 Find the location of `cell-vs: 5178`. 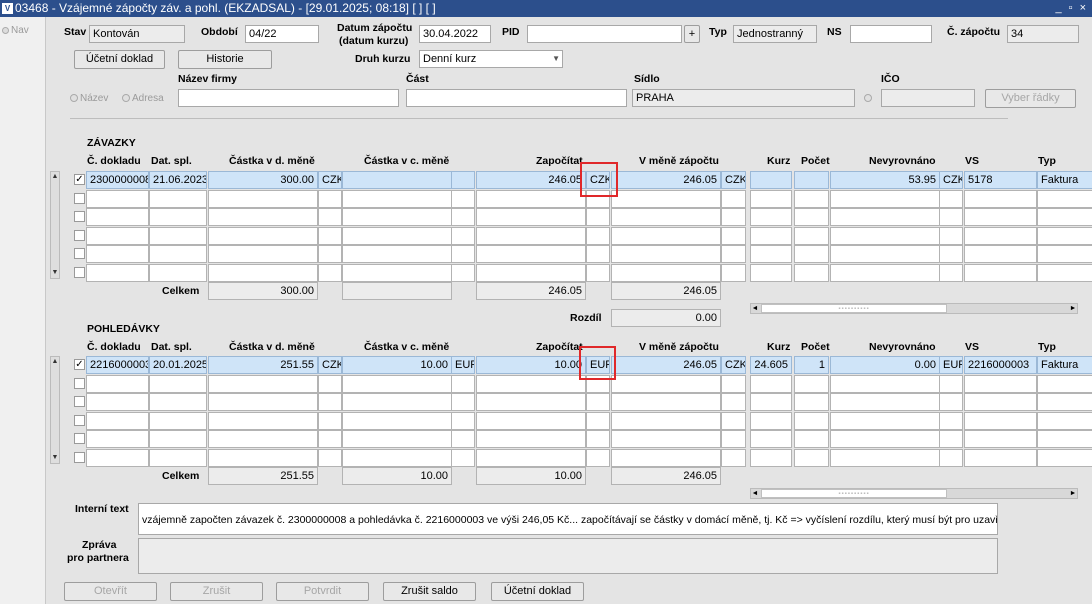

cell-vs: 5178 is located at coordinates (1000, 180).